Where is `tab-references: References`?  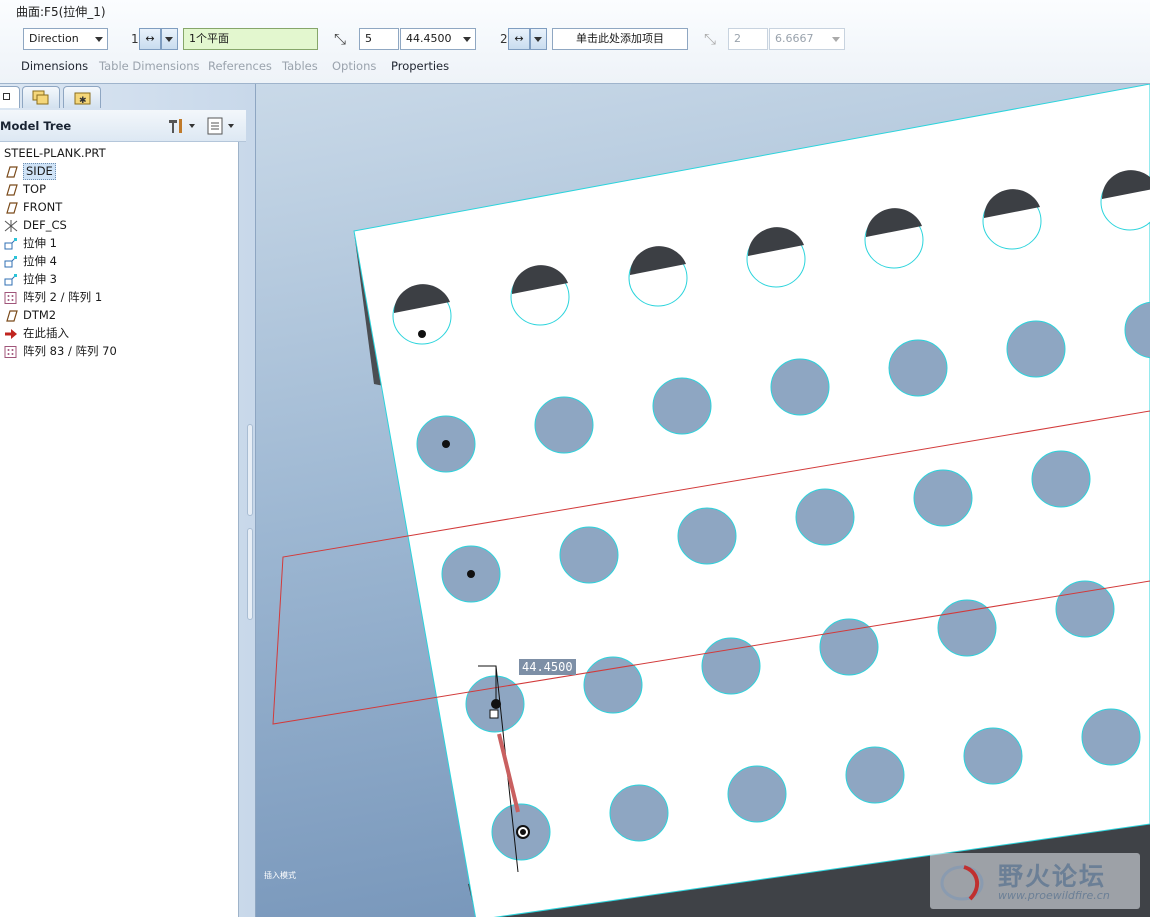
tab-references: References is located at coordinates (240, 66).